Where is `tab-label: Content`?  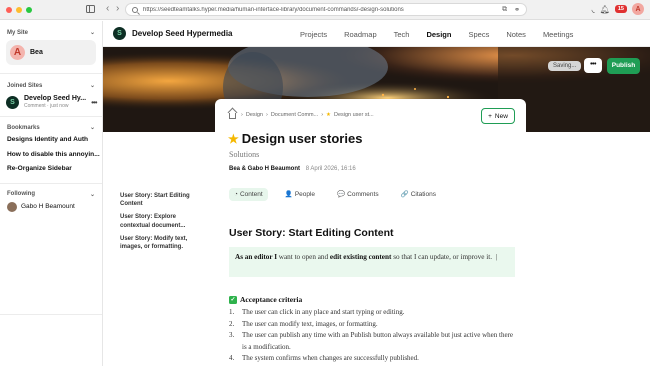 tab-label: Content is located at coordinates (251, 194).